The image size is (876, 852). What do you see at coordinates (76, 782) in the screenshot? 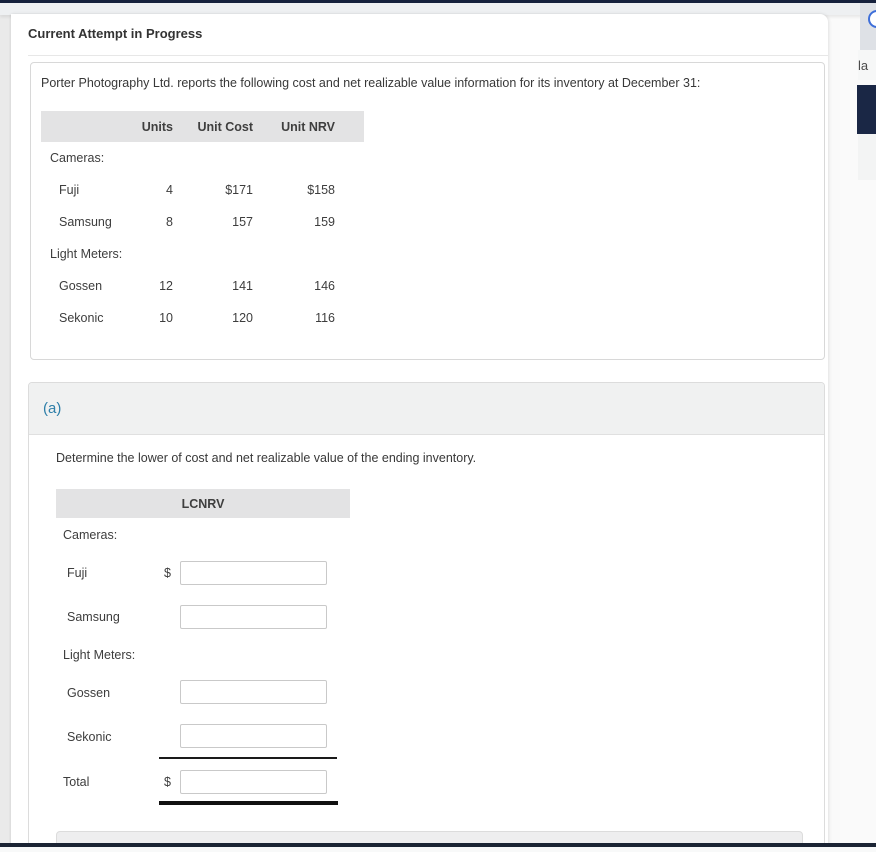
I see `total-label: Total` at bounding box center [76, 782].